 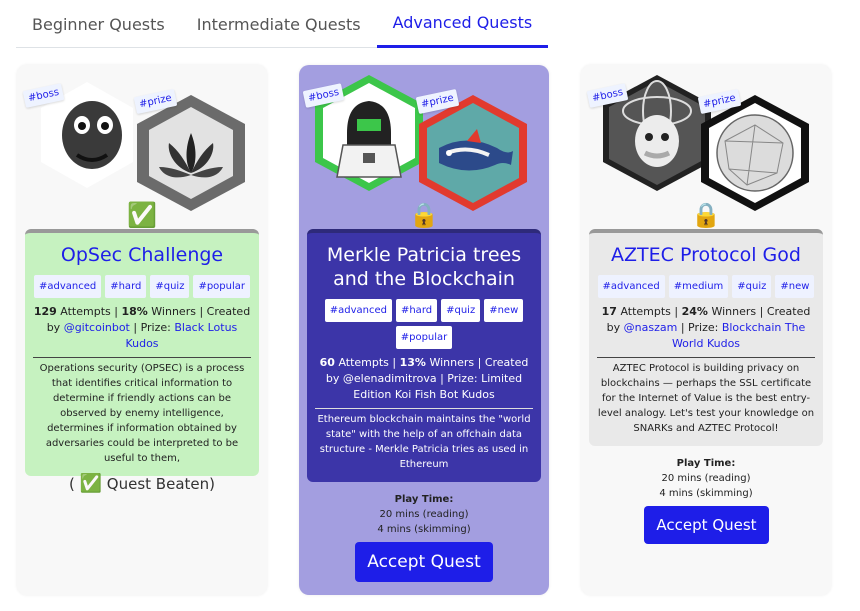 I want to click on creator-link: @naszam, so click(x=651, y=327).